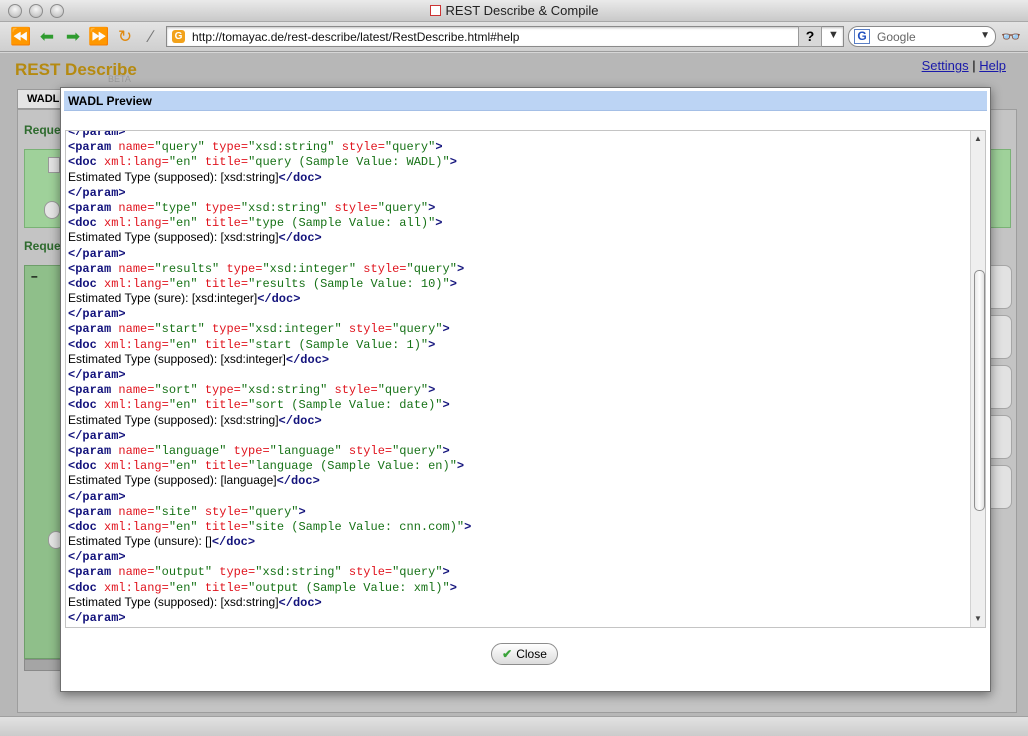  Describe the element at coordinates (525, 101) in the screenshot. I see `dialog-header: WADL Preview` at that location.